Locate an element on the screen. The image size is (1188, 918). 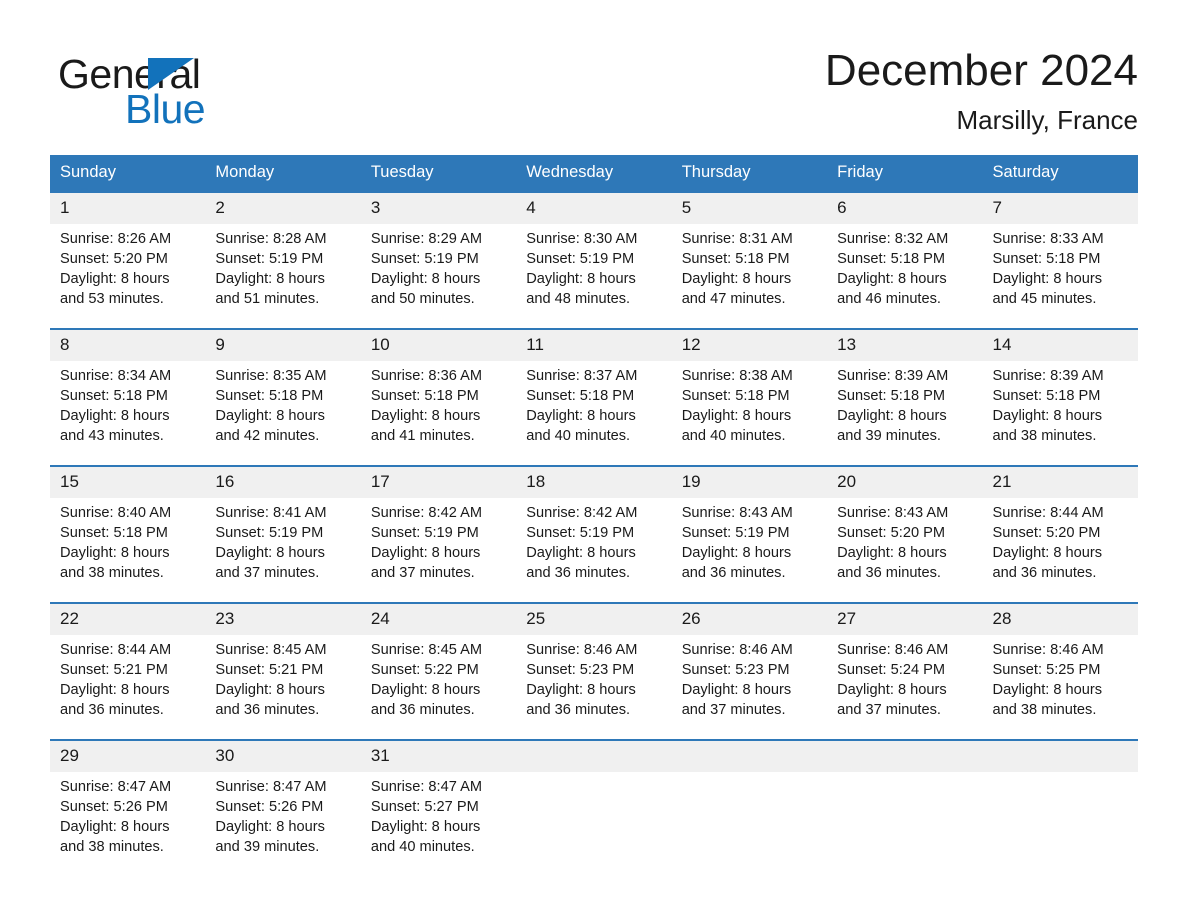
week-daynumber-row: 8 9 10 11 12 13 14 is located at coordinates (594, 345).